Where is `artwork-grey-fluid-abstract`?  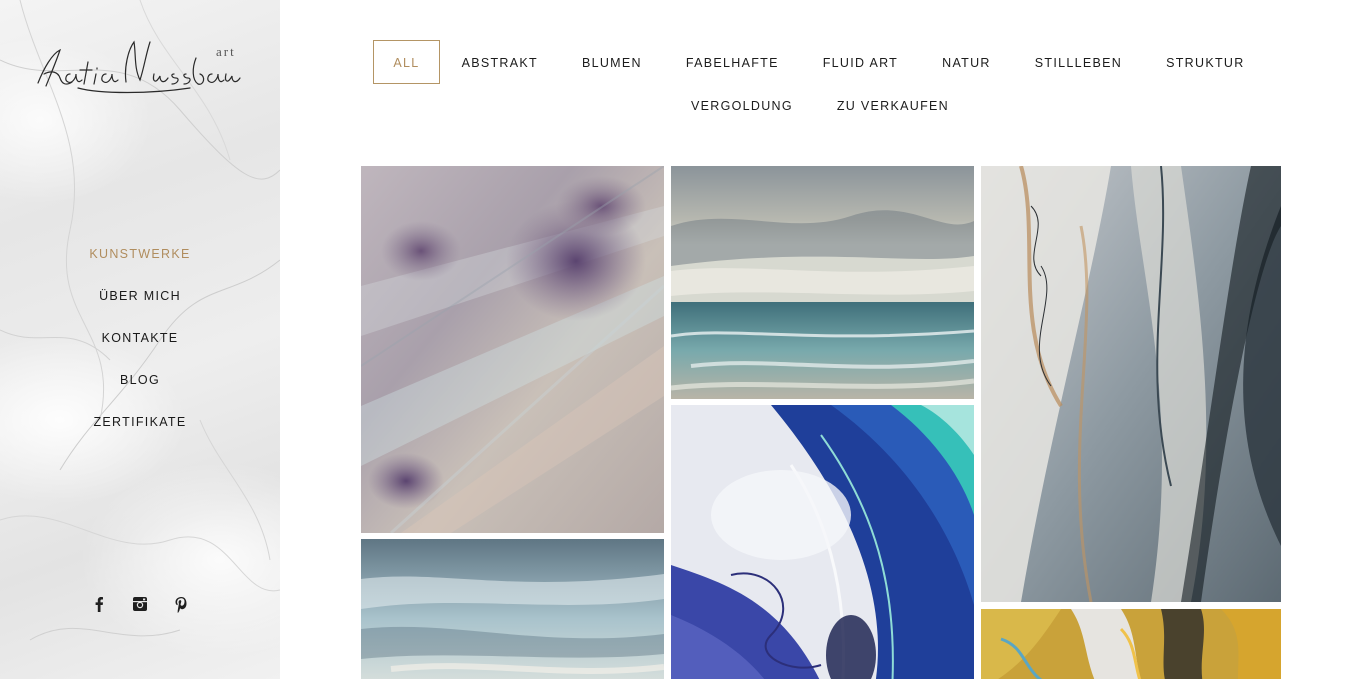
artwork-grey-fluid-abstract is located at coordinates (1131, 384).